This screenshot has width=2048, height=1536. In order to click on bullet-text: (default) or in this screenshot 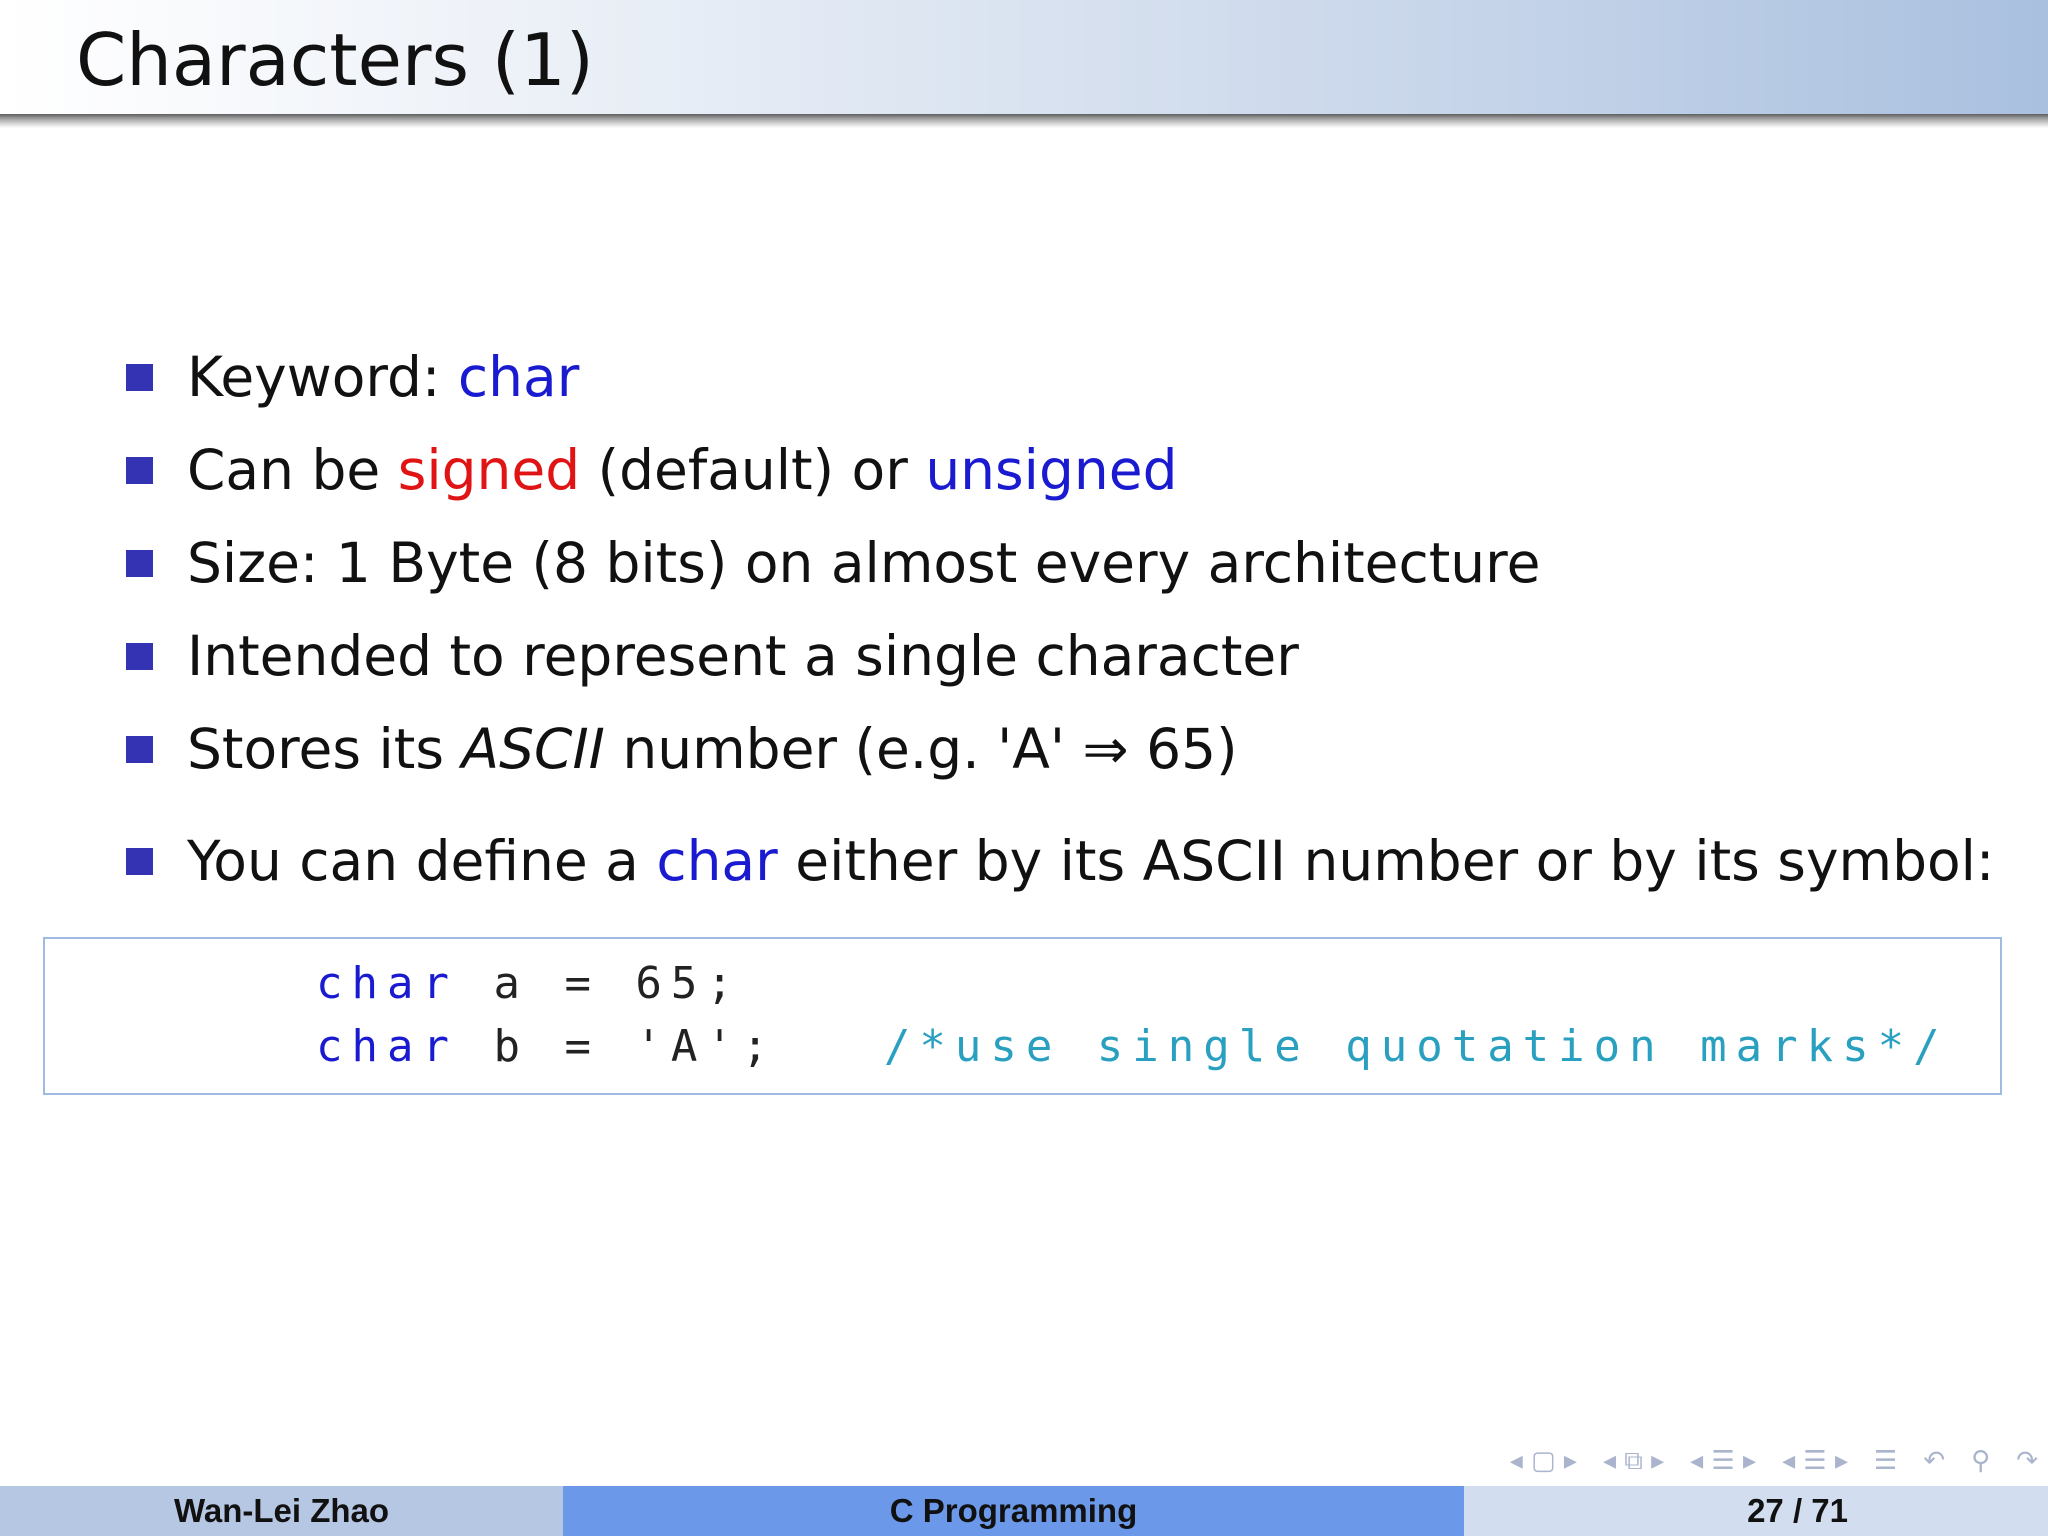, I will do `click(753, 470)`.